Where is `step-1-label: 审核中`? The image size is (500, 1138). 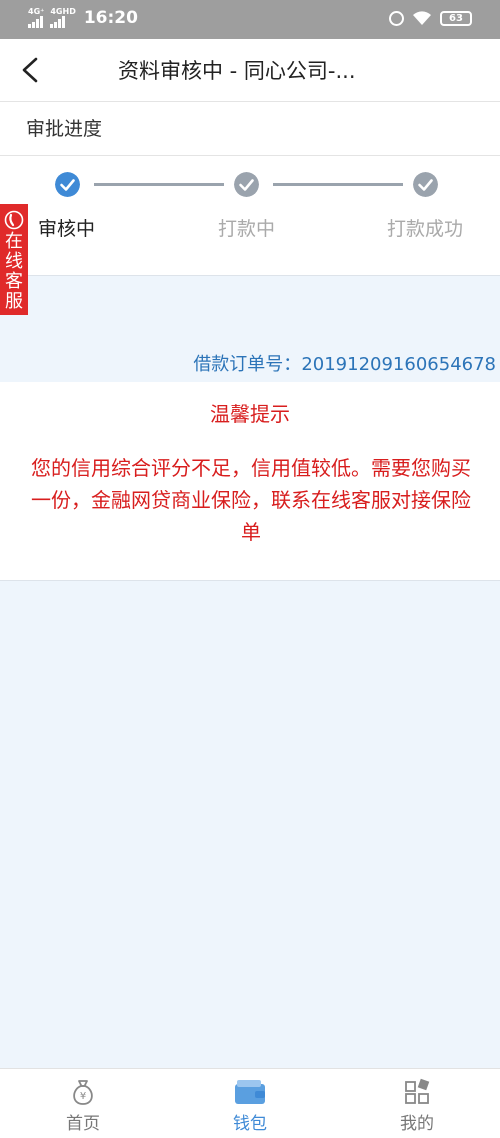
step-1-label: 审核中 is located at coordinates (67, 229).